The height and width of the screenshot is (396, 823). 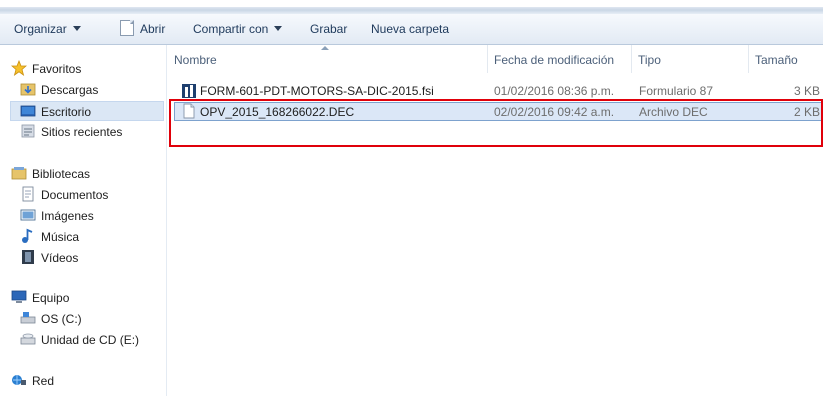 What do you see at coordinates (75, 195) in the screenshot?
I see `nav-documents-label: Documentos` at bounding box center [75, 195].